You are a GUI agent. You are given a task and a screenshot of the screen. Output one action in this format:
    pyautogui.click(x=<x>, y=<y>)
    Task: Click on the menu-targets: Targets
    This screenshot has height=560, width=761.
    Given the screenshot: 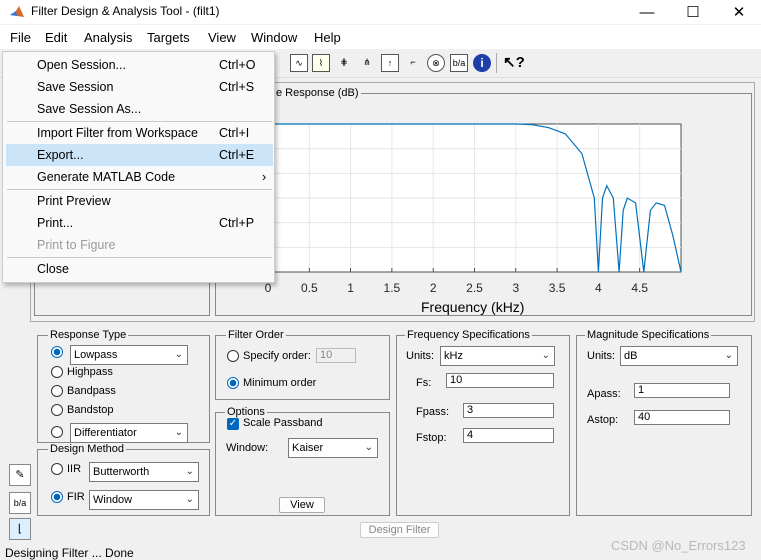 What is the action you would take?
    pyautogui.click(x=168, y=37)
    